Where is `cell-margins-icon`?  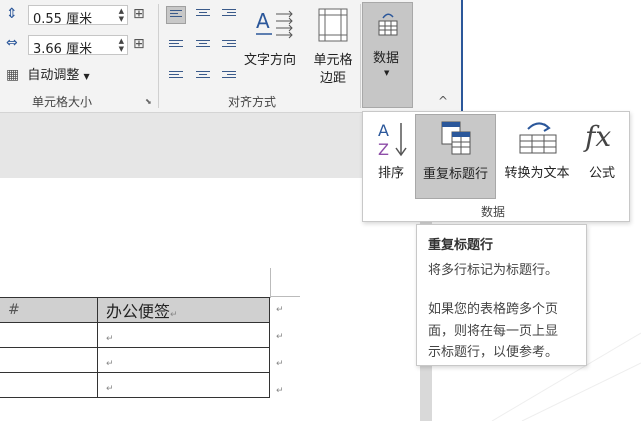 cell-margins-icon is located at coordinates (333, 25).